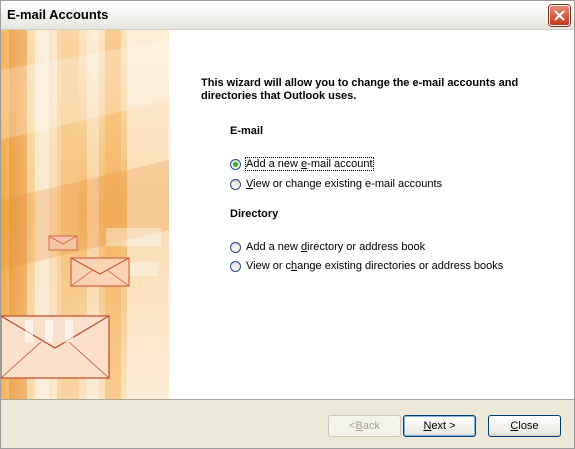  What do you see at coordinates (235, 184) in the screenshot?
I see `radio-view-change-email-accounts-button` at bounding box center [235, 184].